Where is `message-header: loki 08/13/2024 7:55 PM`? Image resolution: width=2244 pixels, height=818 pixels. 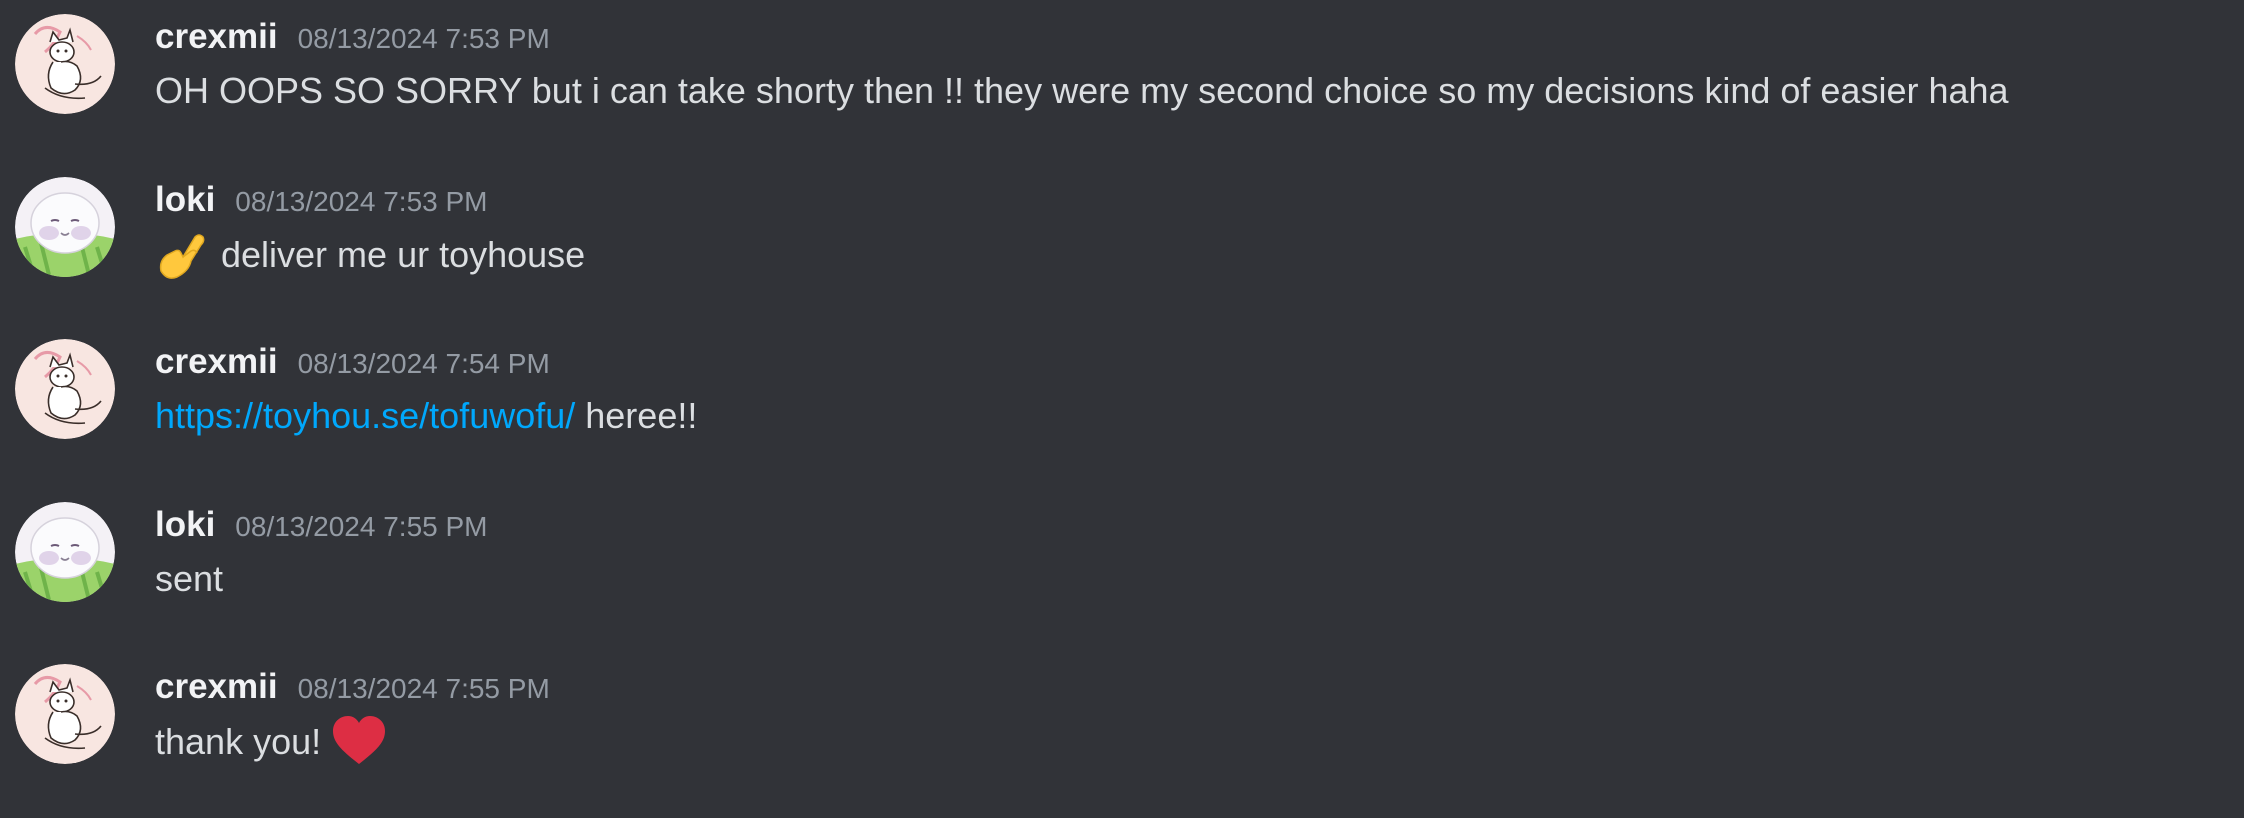
message-header: loki 08/13/2024 7:55 PM is located at coordinates (321, 525).